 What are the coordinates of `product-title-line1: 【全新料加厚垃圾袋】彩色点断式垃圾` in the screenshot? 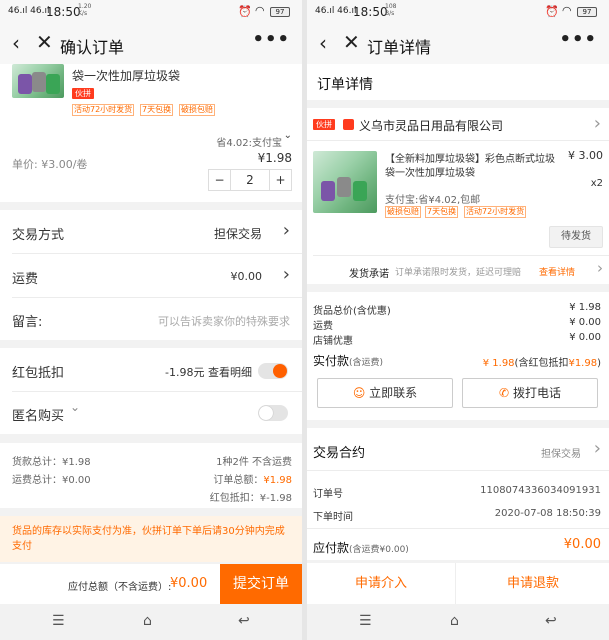 It's located at (470, 159).